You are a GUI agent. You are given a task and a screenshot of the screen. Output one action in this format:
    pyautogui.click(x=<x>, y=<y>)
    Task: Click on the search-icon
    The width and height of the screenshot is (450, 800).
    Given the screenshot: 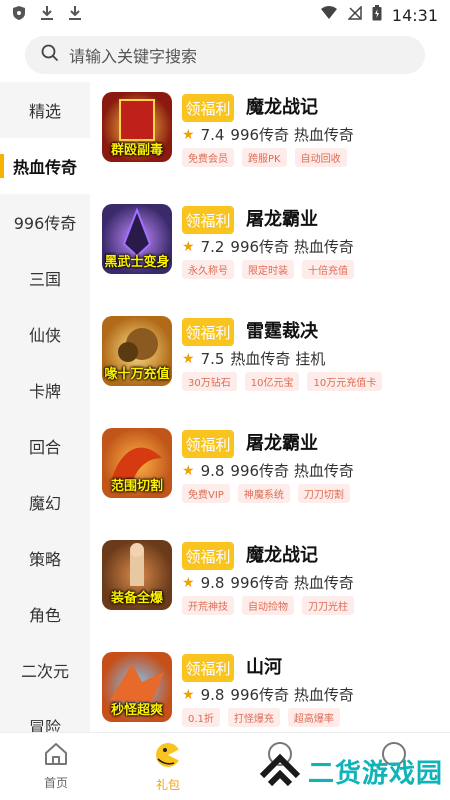 What is the action you would take?
    pyautogui.click(x=50, y=55)
    